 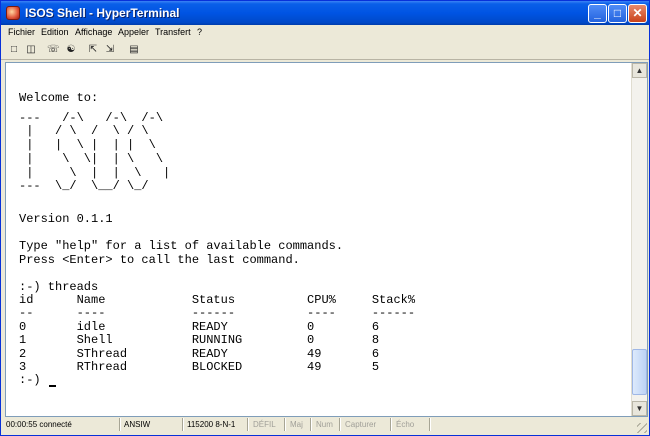 I want to click on scroll-down-arrow-icon: ▼, so click(x=639, y=408).